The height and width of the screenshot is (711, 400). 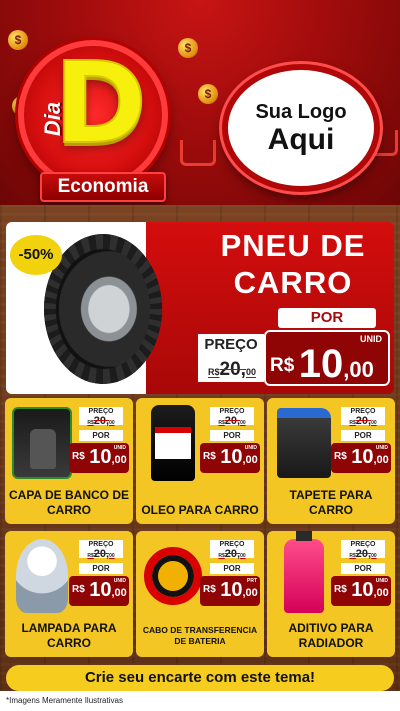 I want to click on car-mat-icon, so click(x=304, y=443).